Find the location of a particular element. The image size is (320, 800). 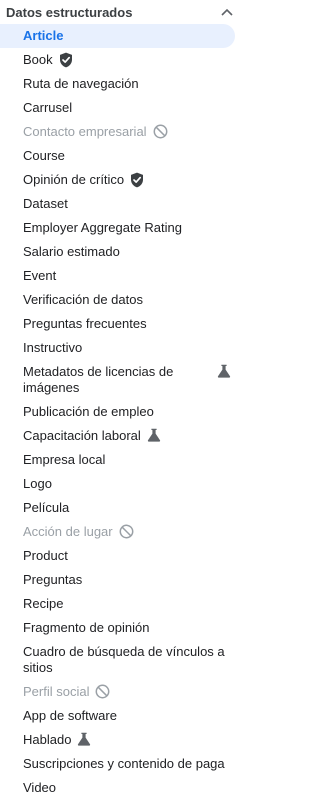

chevron-up-icon is located at coordinates (227, 12).